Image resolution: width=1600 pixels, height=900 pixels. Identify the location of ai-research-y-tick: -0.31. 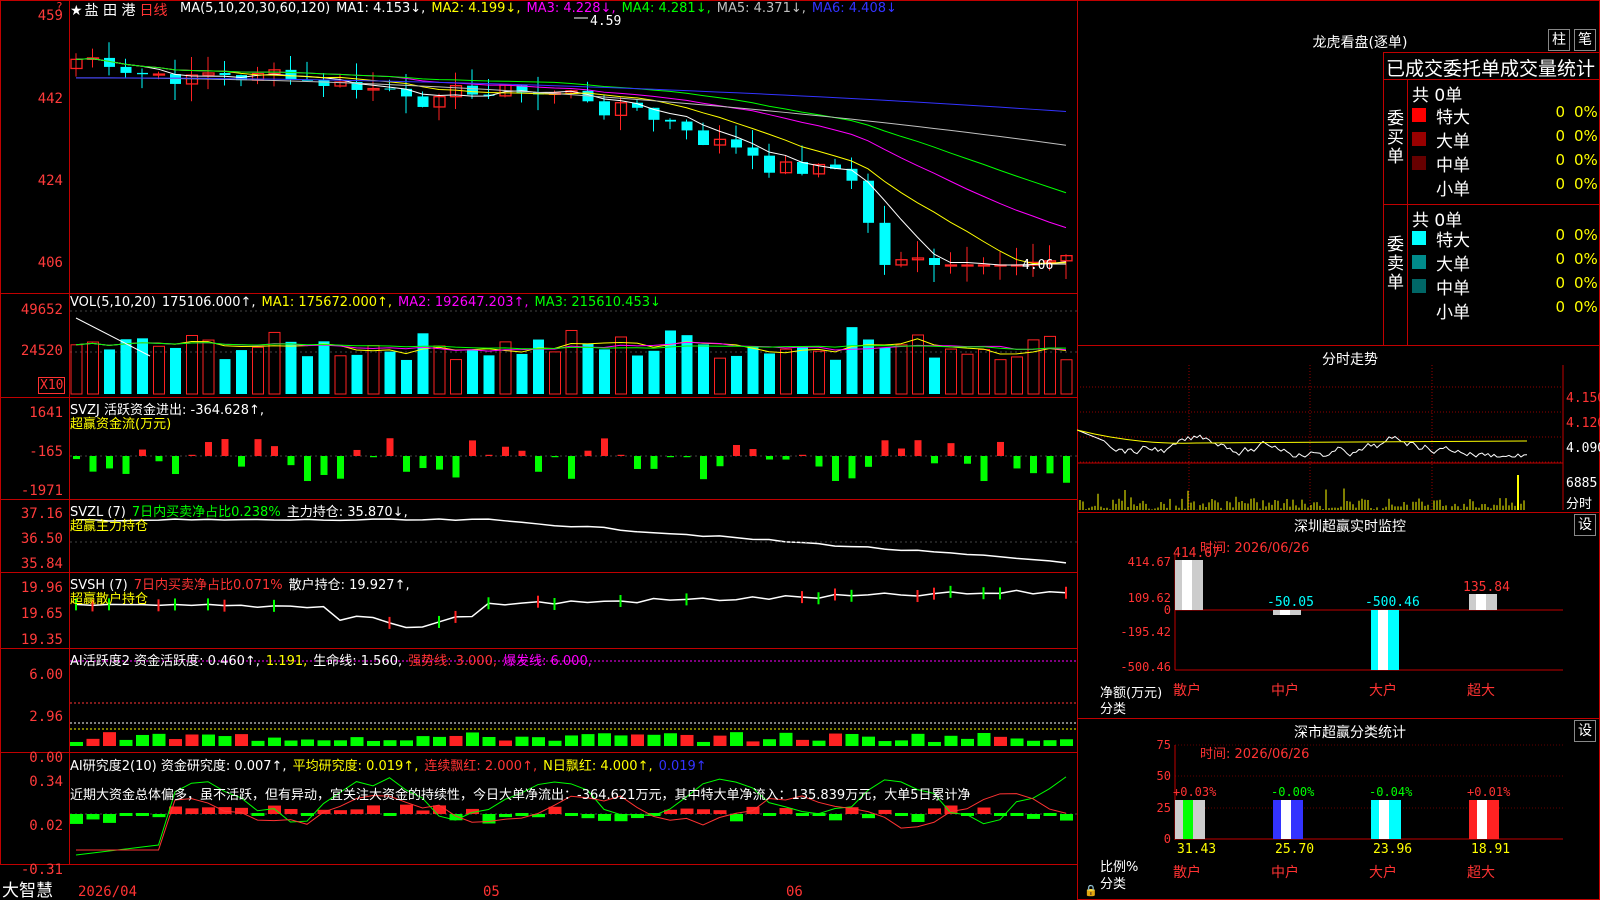
(41, 870).